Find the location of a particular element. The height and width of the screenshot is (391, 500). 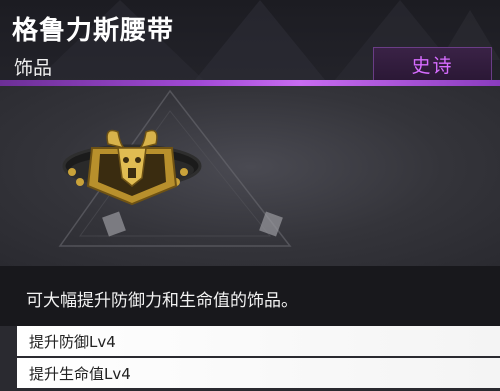

item-description: 可大幅提升防御力和生命值的饰品。 is located at coordinates (162, 301).